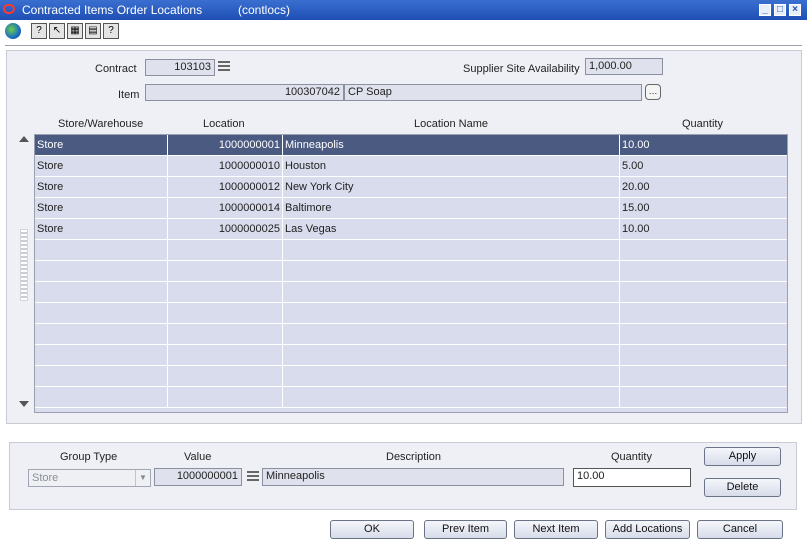 This screenshot has width=807, height=544. I want to click on oracle-logo-icon, so click(9, 9).